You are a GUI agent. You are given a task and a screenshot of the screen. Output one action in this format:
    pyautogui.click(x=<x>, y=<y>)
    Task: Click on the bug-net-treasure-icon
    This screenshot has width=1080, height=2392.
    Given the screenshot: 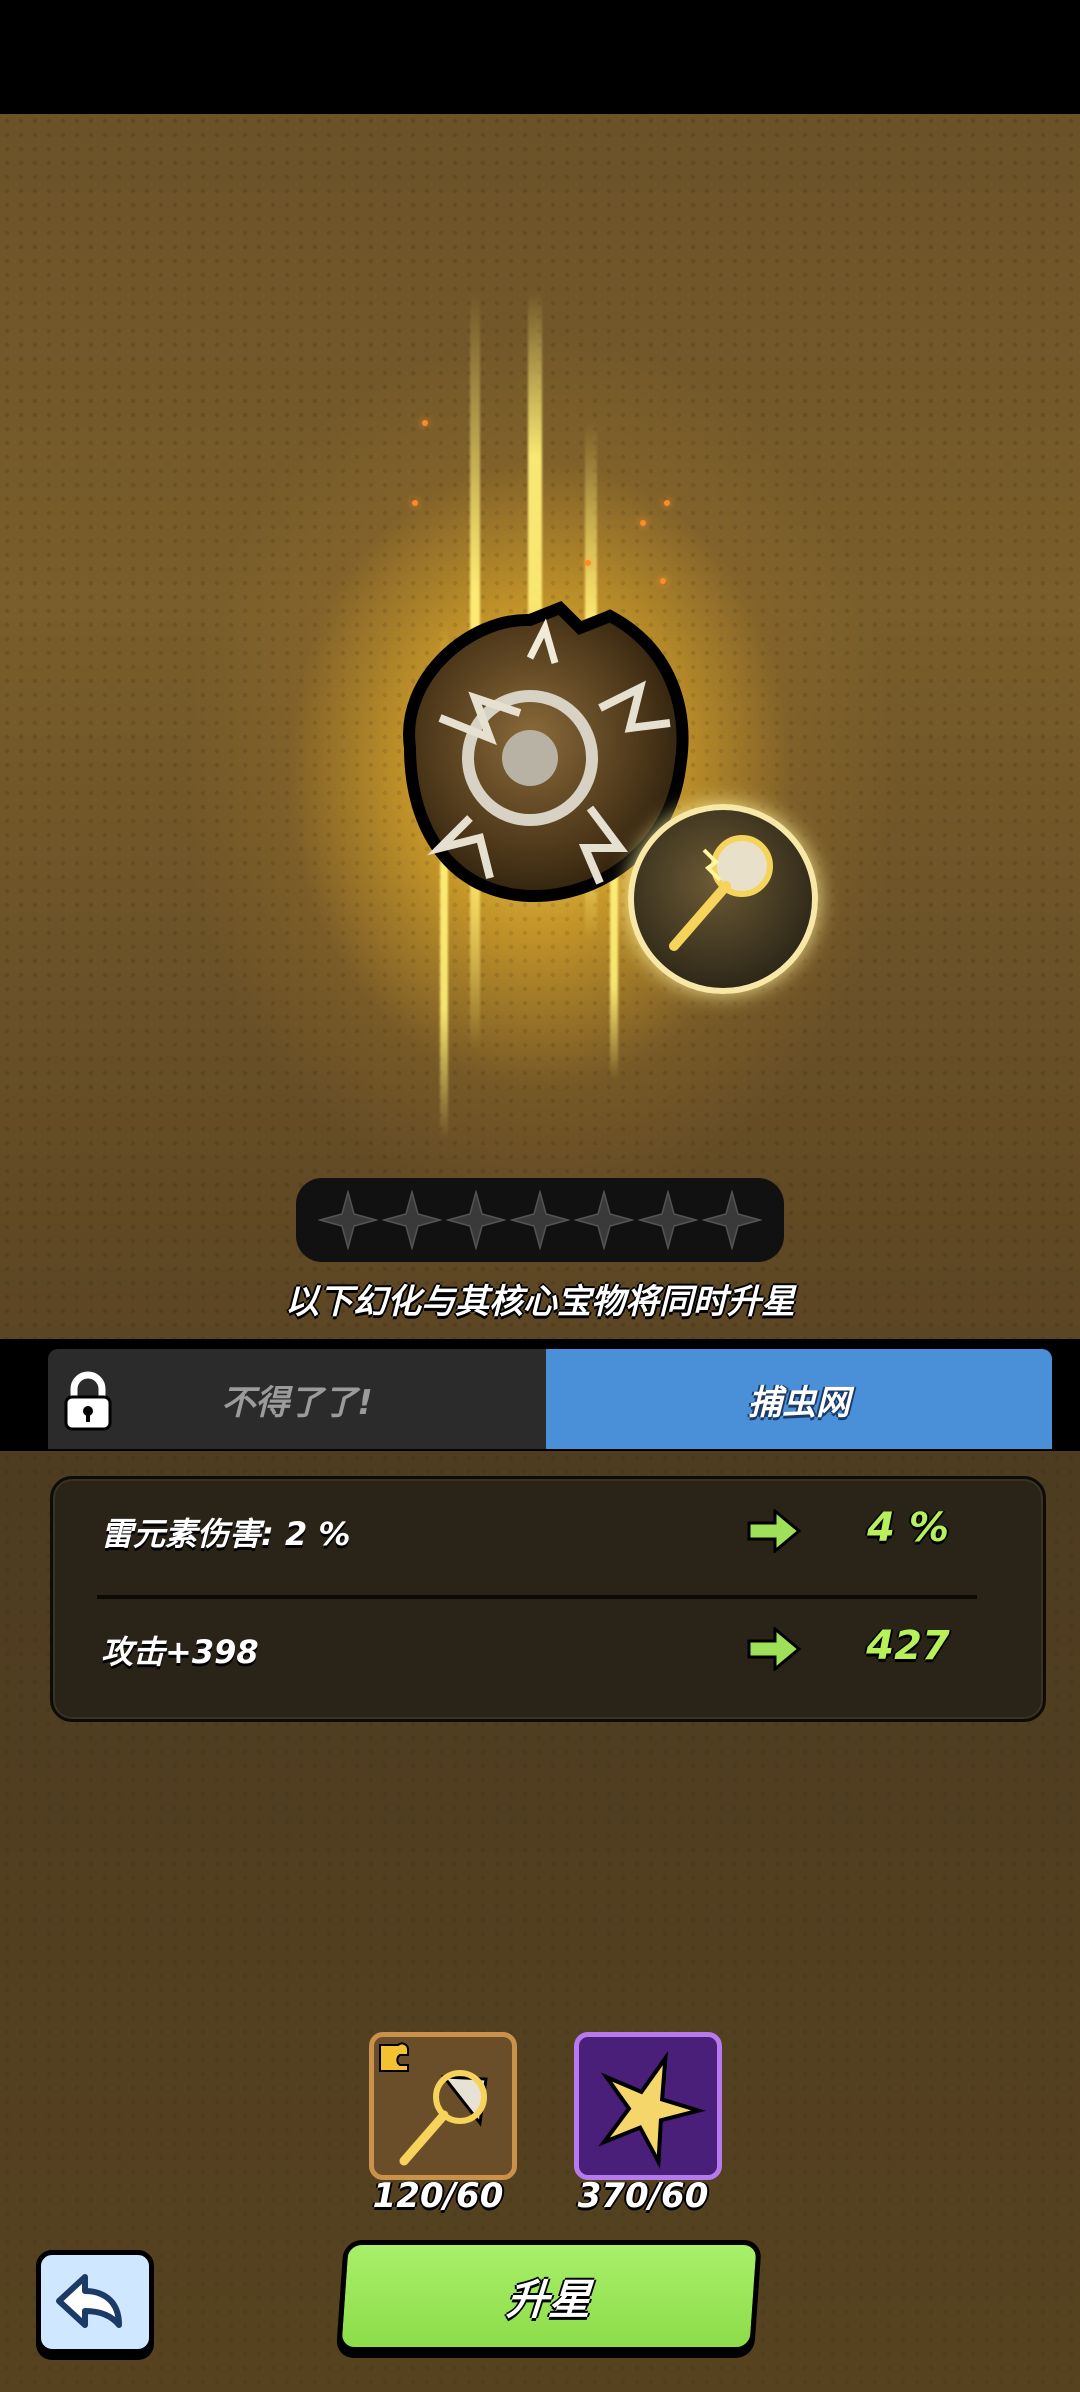 What is the action you would take?
    pyautogui.click(x=723, y=899)
    